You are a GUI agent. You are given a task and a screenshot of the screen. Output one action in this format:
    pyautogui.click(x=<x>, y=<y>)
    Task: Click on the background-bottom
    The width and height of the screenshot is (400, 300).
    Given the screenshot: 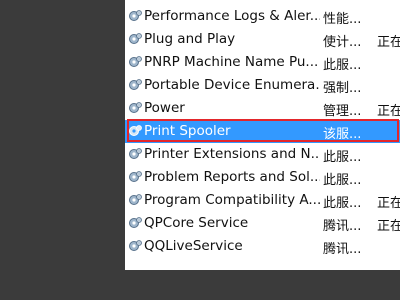 What is the action you would take?
    pyautogui.click(x=200, y=285)
    